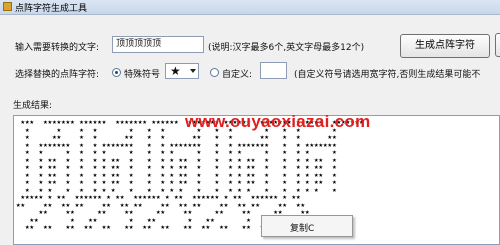 Image resolution: width=500 pixels, height=245 pixels. What do you see at coordinates (175, 71) in the screenshot?
I see `symbol-value: ★` at bounding box center [175, 71].